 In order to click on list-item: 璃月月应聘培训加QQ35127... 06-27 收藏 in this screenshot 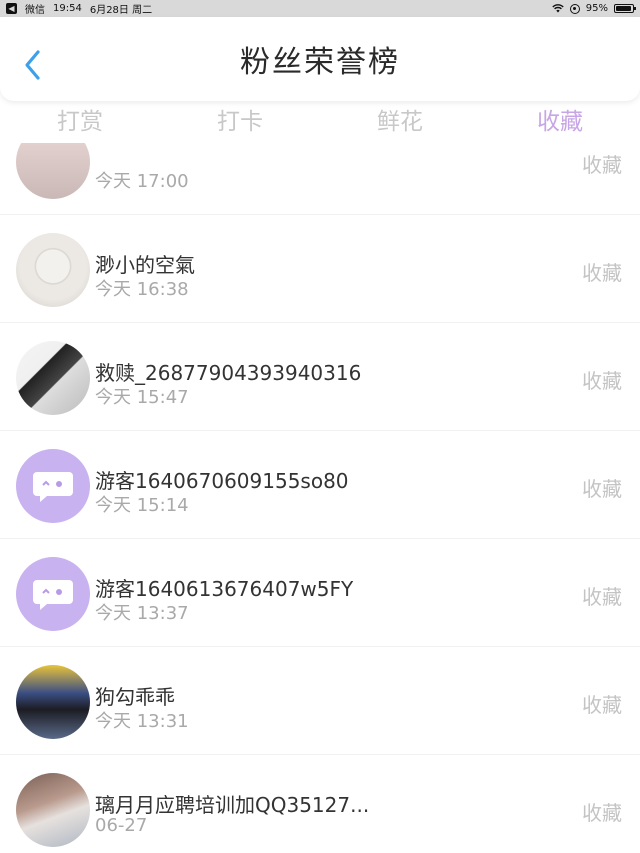, I will do `click(320, 804)`.